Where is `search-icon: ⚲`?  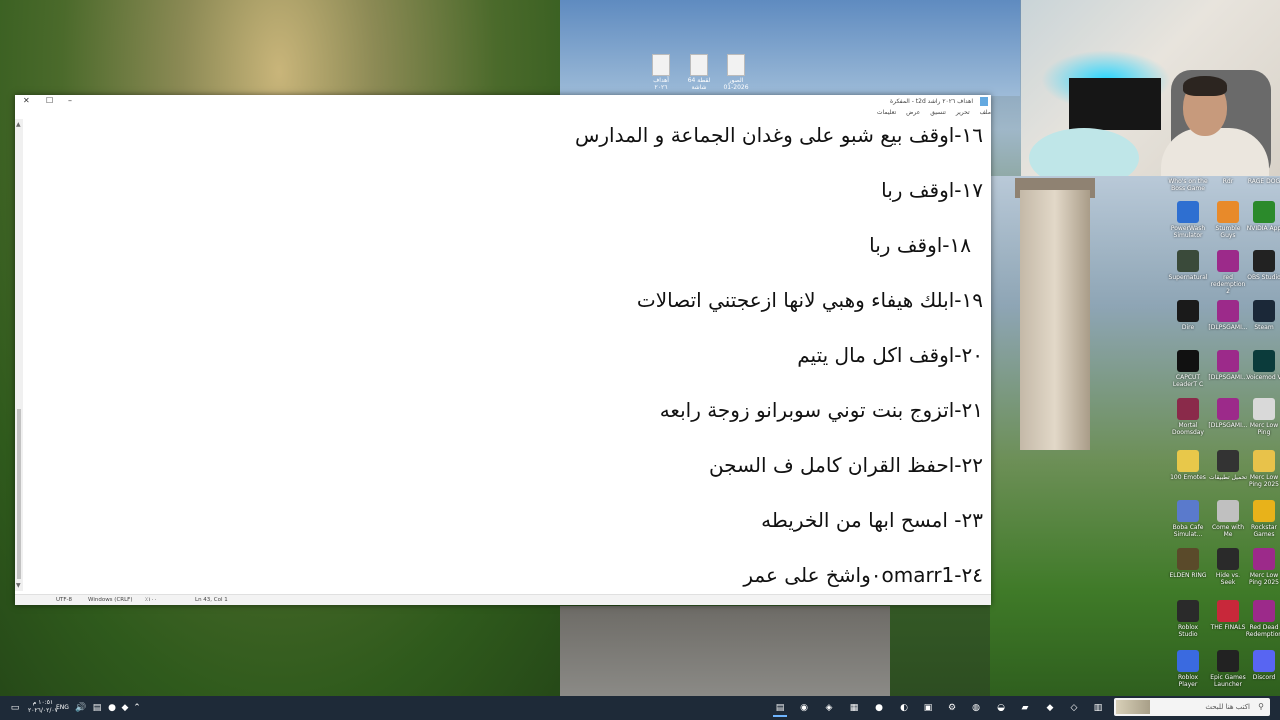 search-icon: ⚲ is located at coordinates (1261, 706).